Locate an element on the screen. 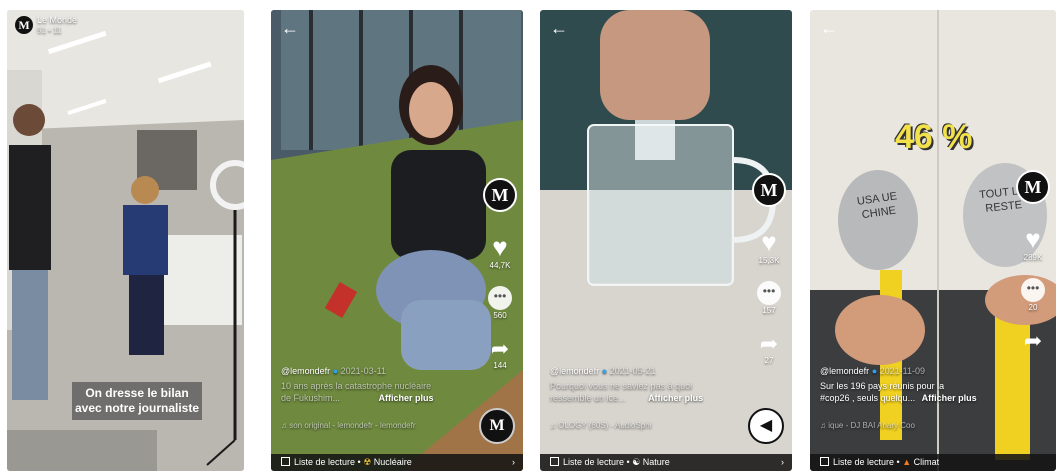  playlist-name: Nature is located at coordinates (656, 462).